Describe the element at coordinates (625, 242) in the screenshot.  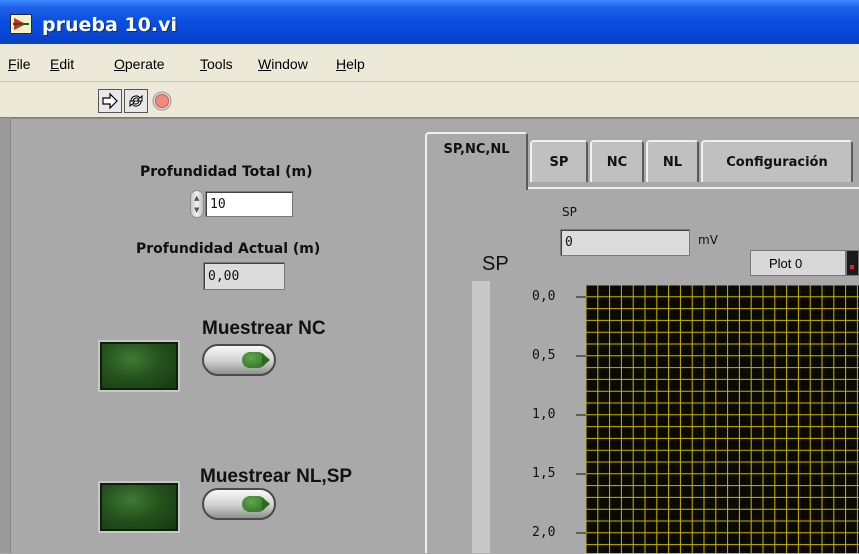
I see `sp-indicator-value: 0` at that location.